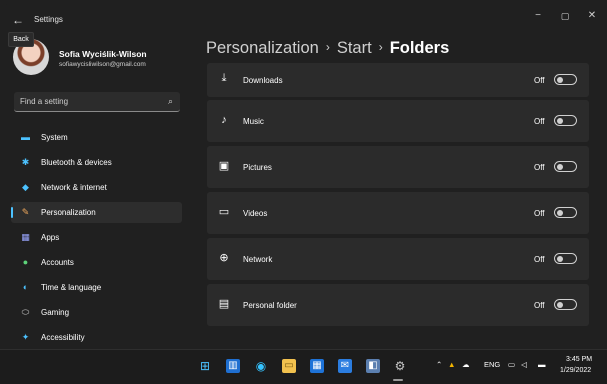  I want to click on sidebar-item-bluetooth: ✱ Bluetooth & devices, so click(96, 162).